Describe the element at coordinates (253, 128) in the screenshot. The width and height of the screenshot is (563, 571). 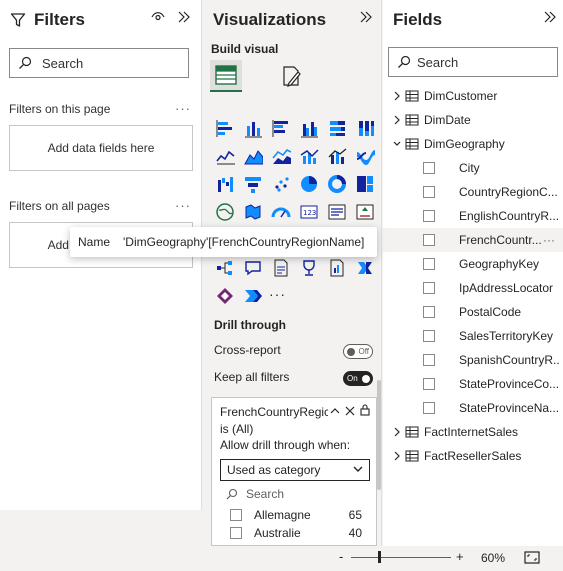
I see `stacked-column-chart-icon` at that location.